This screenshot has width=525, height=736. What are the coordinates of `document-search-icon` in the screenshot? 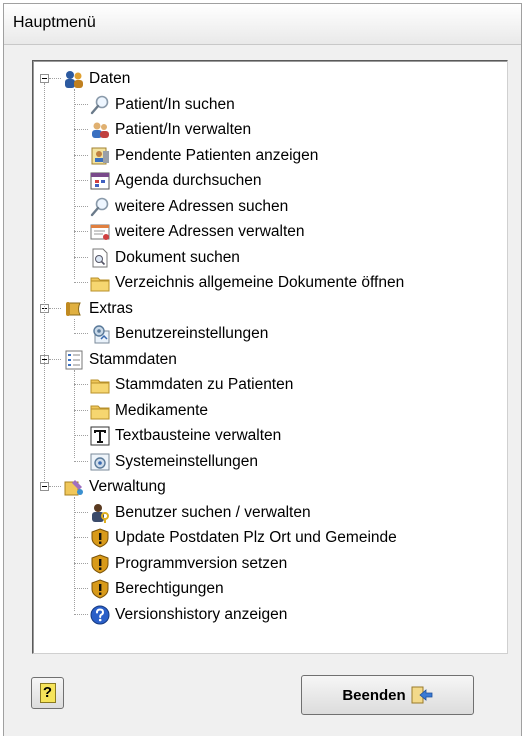 It's located at (100, 258).